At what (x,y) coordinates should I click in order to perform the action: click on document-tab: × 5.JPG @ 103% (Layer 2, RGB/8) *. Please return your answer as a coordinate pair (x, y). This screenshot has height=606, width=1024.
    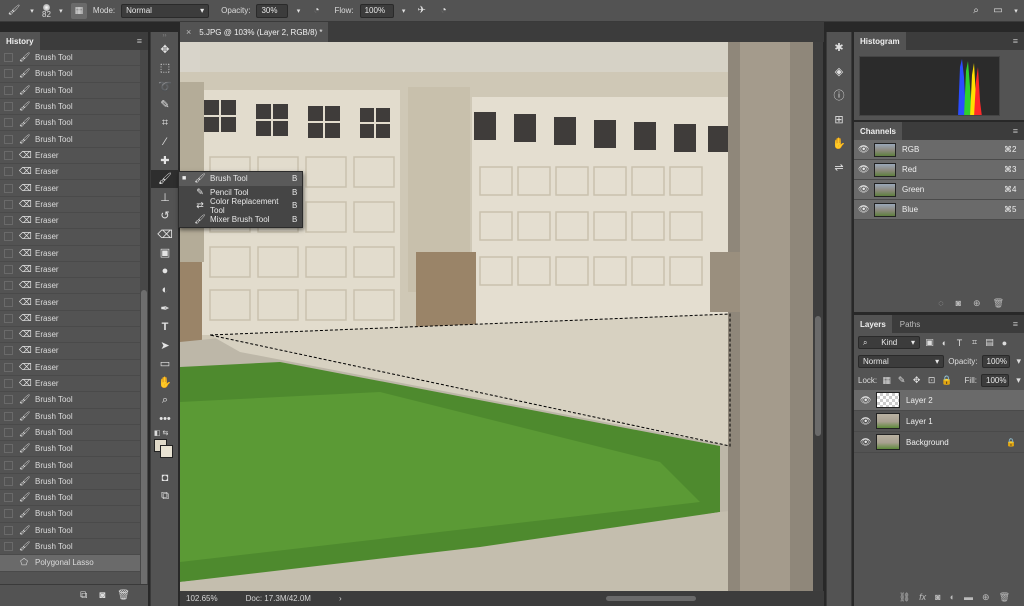
    Looking at the image, I should click on (254, 32).